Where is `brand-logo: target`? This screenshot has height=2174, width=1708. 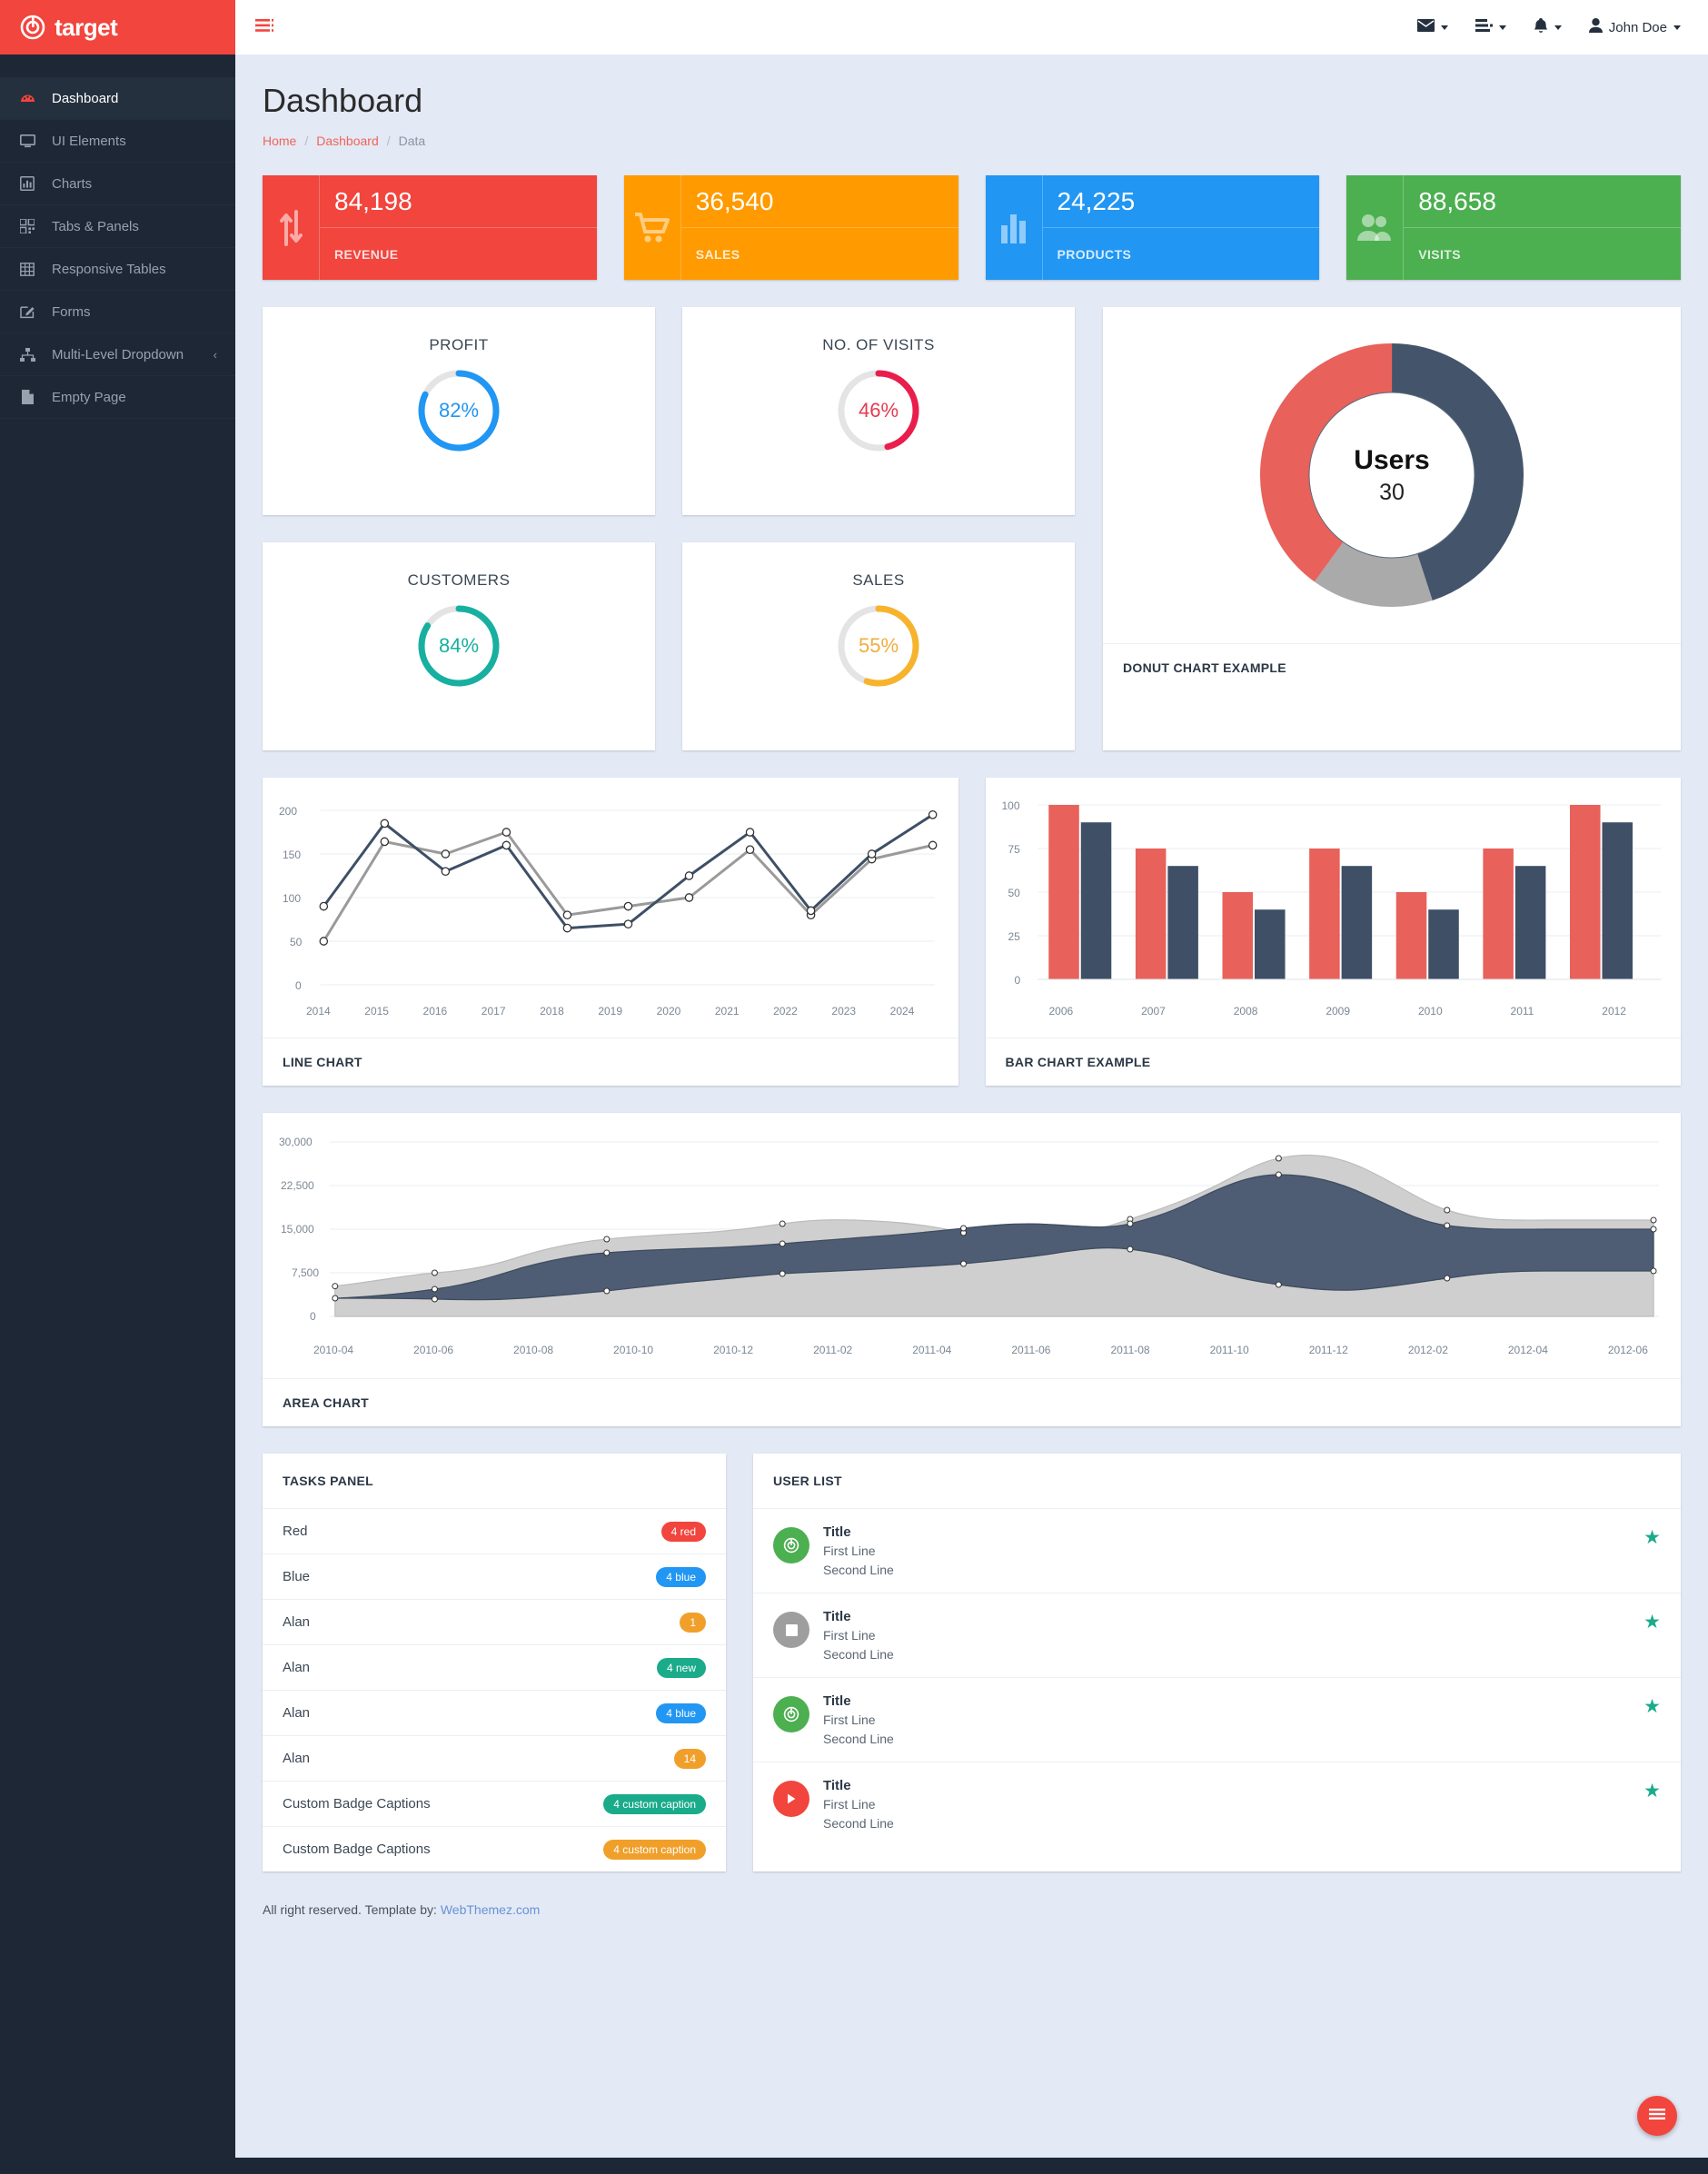 brand-logo: target is located at coordinates (117, 27).